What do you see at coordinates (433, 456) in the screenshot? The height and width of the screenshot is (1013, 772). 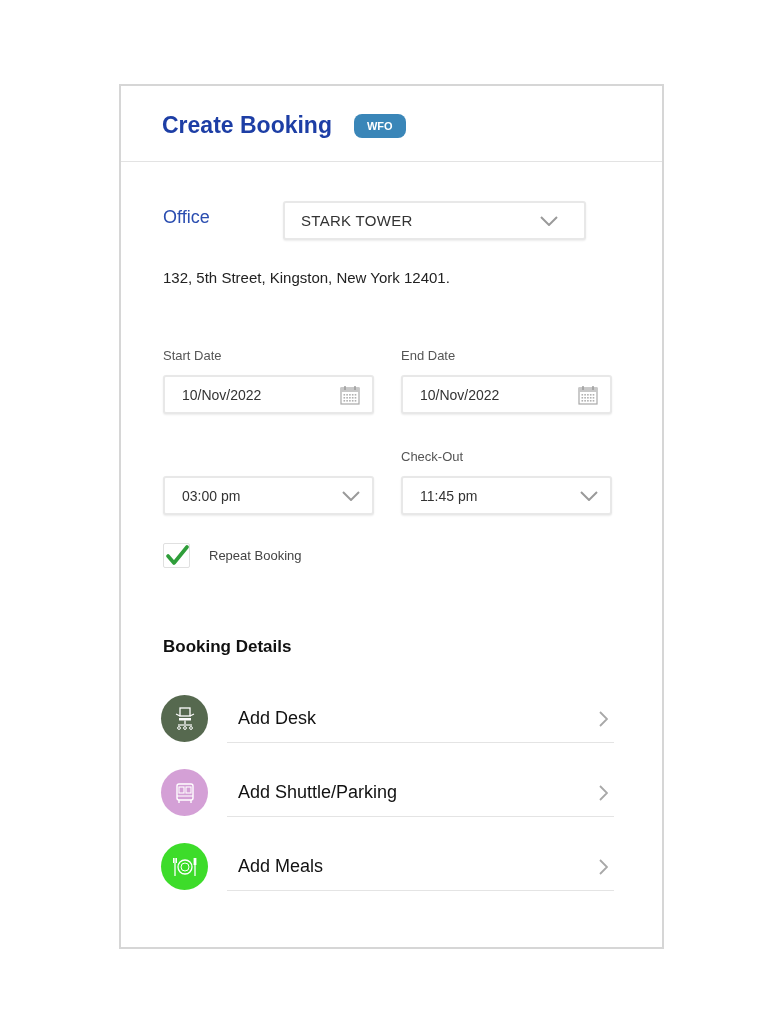 I see `field-label: Check-Out` at bounding box center [433, 456].